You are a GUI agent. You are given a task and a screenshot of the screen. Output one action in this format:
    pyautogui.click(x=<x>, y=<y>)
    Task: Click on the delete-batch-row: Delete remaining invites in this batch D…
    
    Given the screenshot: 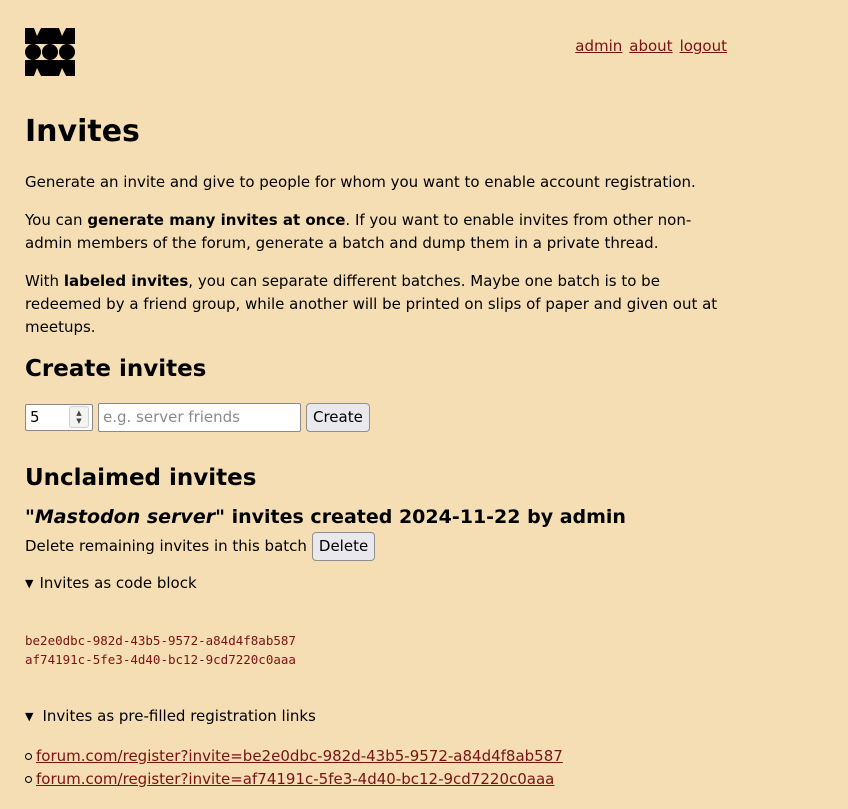 What is the action you would take?
    pyautogui.click(x=375, y=546)
    